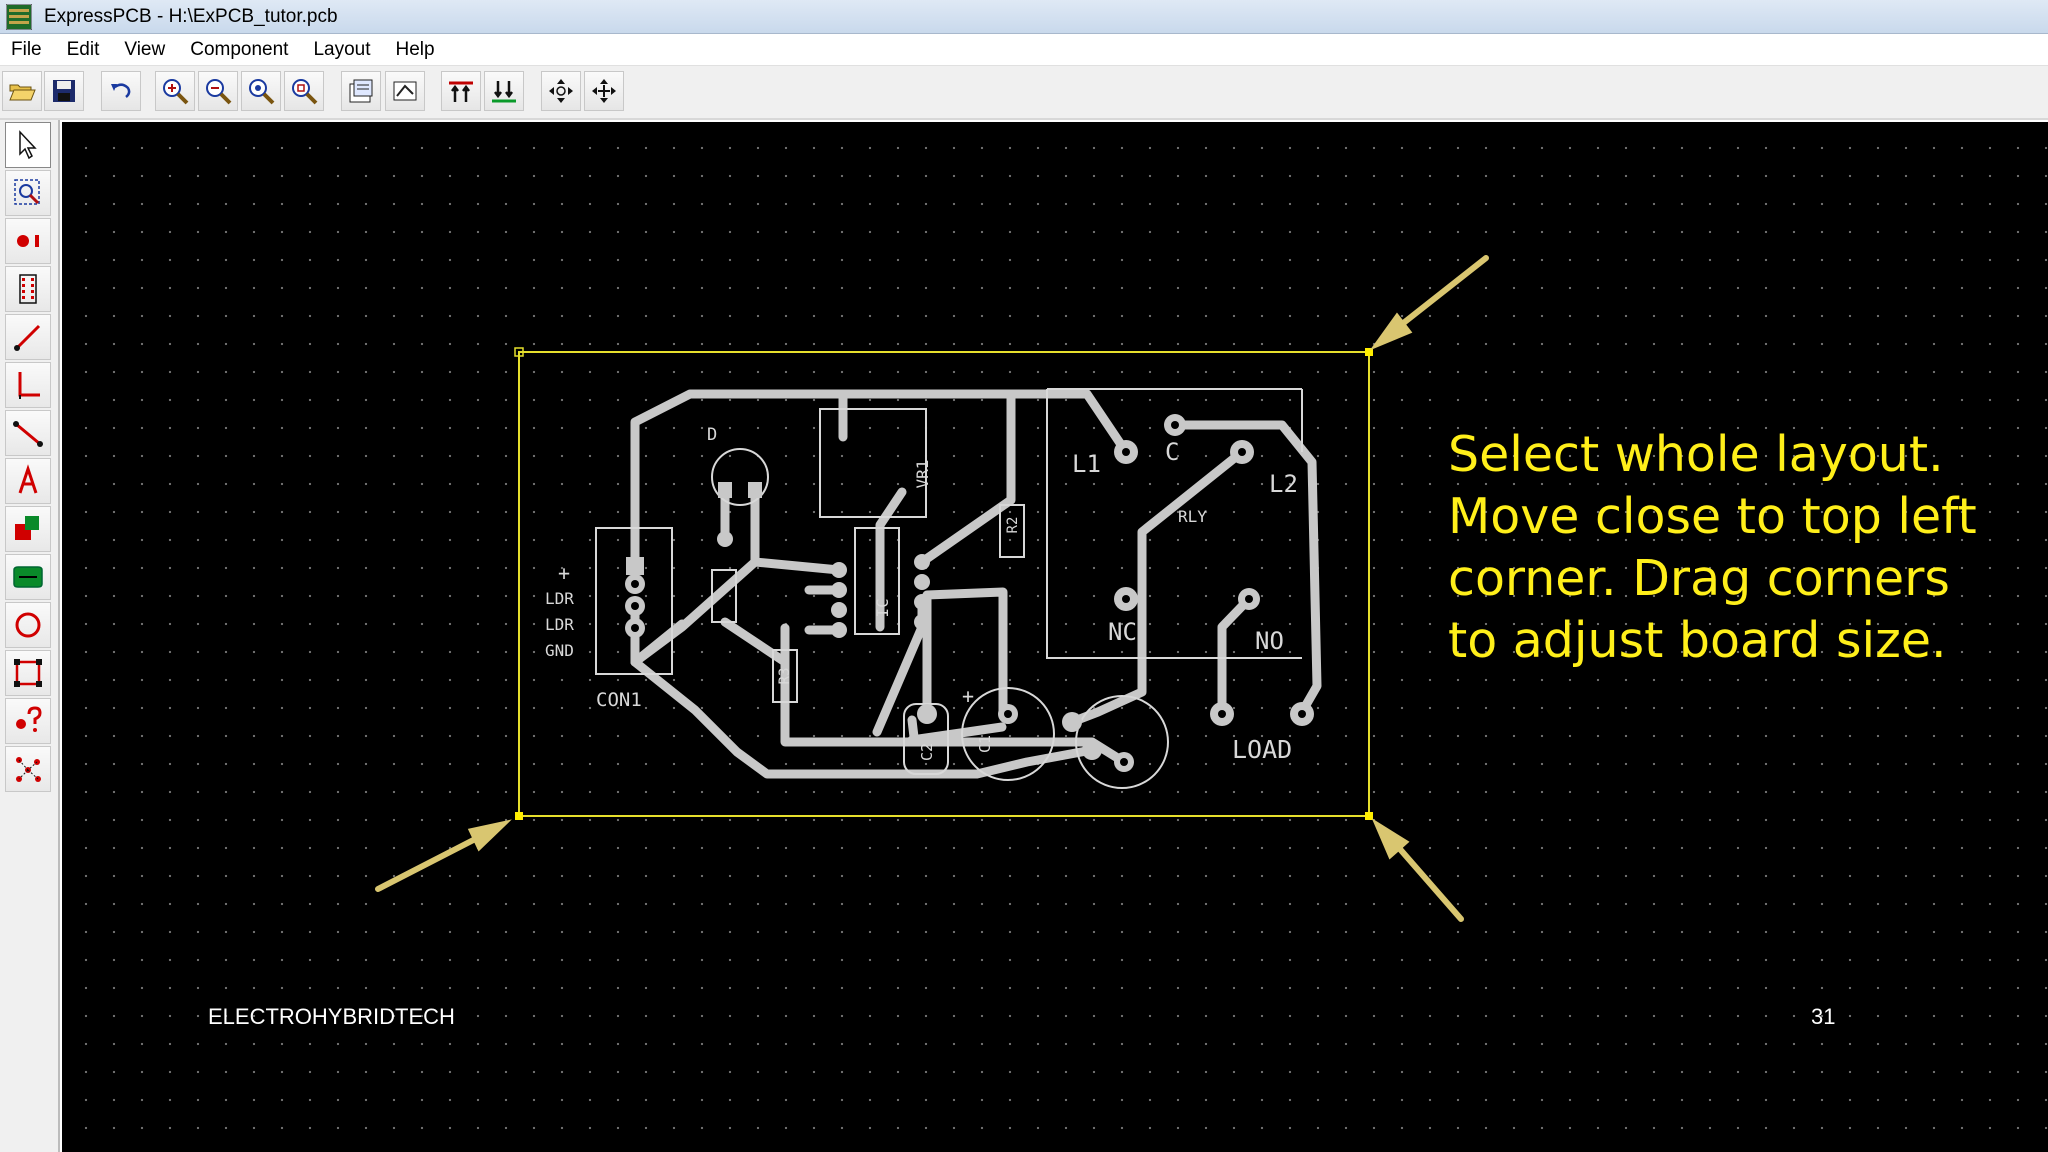 This screenshot has width=2048, height=1152. I want to click on netlist-tool-button, so click(28, 769).